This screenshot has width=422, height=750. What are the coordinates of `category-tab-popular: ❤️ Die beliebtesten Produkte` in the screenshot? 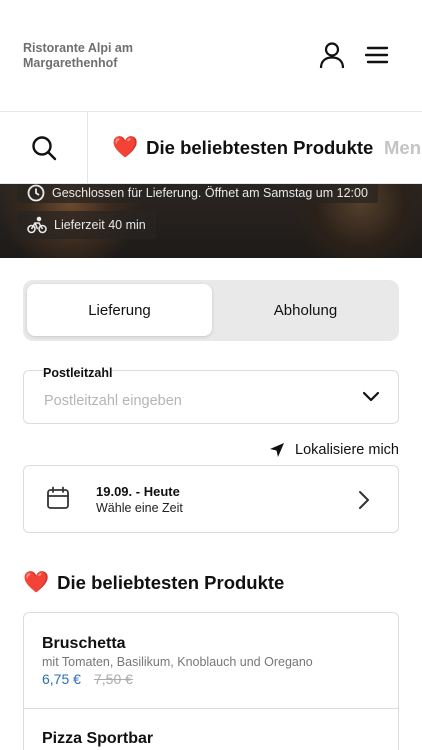 It's located at (243, 147).